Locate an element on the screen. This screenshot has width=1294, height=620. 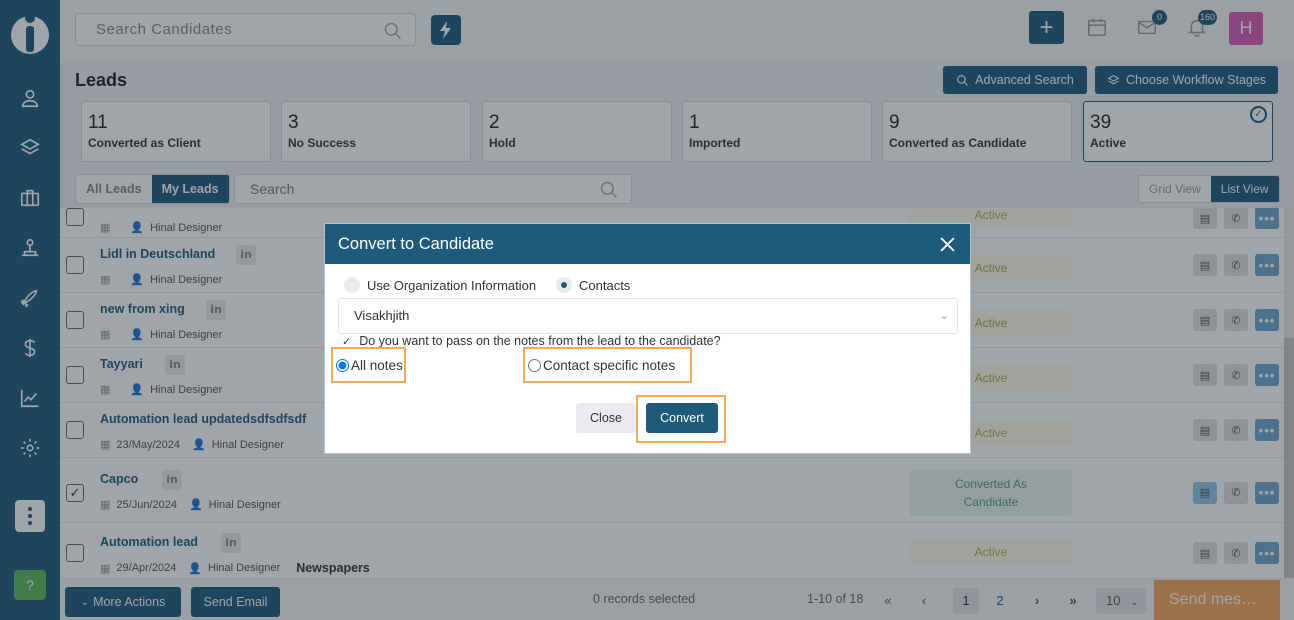
radio-label: Contacts is located at coordinates (605, 285).